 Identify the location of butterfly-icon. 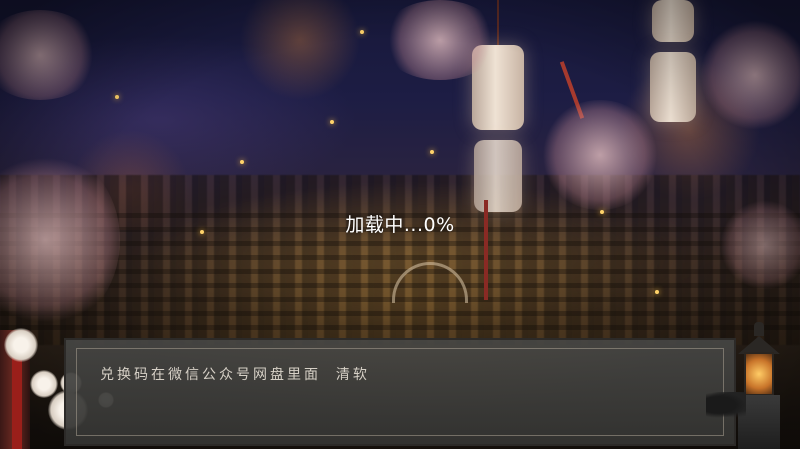
(726, 405).